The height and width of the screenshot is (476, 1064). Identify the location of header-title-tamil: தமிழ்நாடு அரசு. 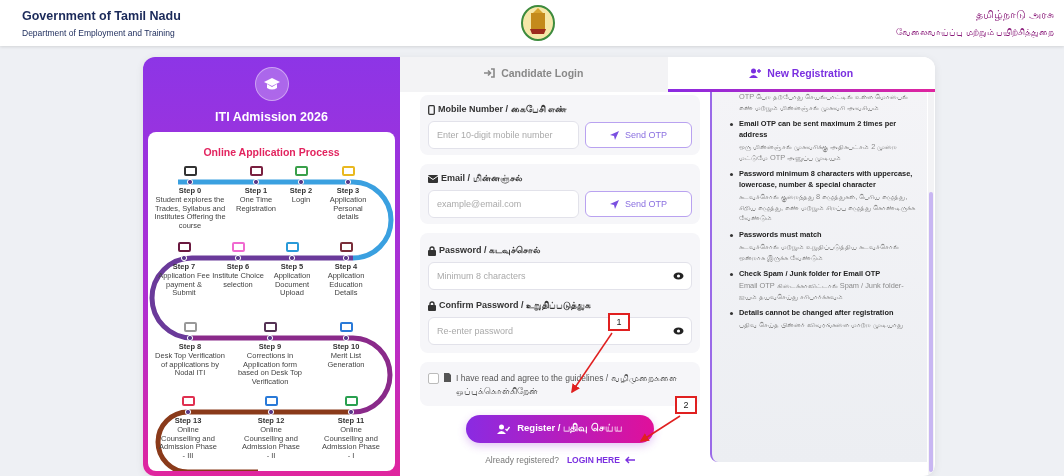
(1014, 15).